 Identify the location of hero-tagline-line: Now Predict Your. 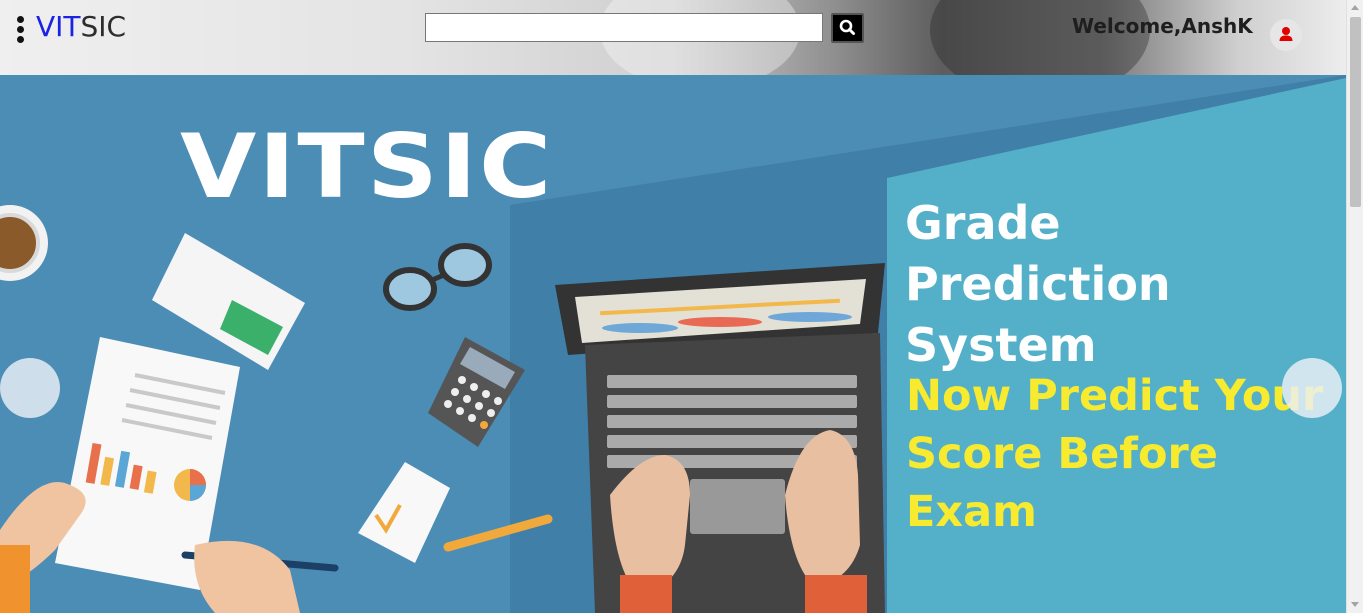
(1115, 396).